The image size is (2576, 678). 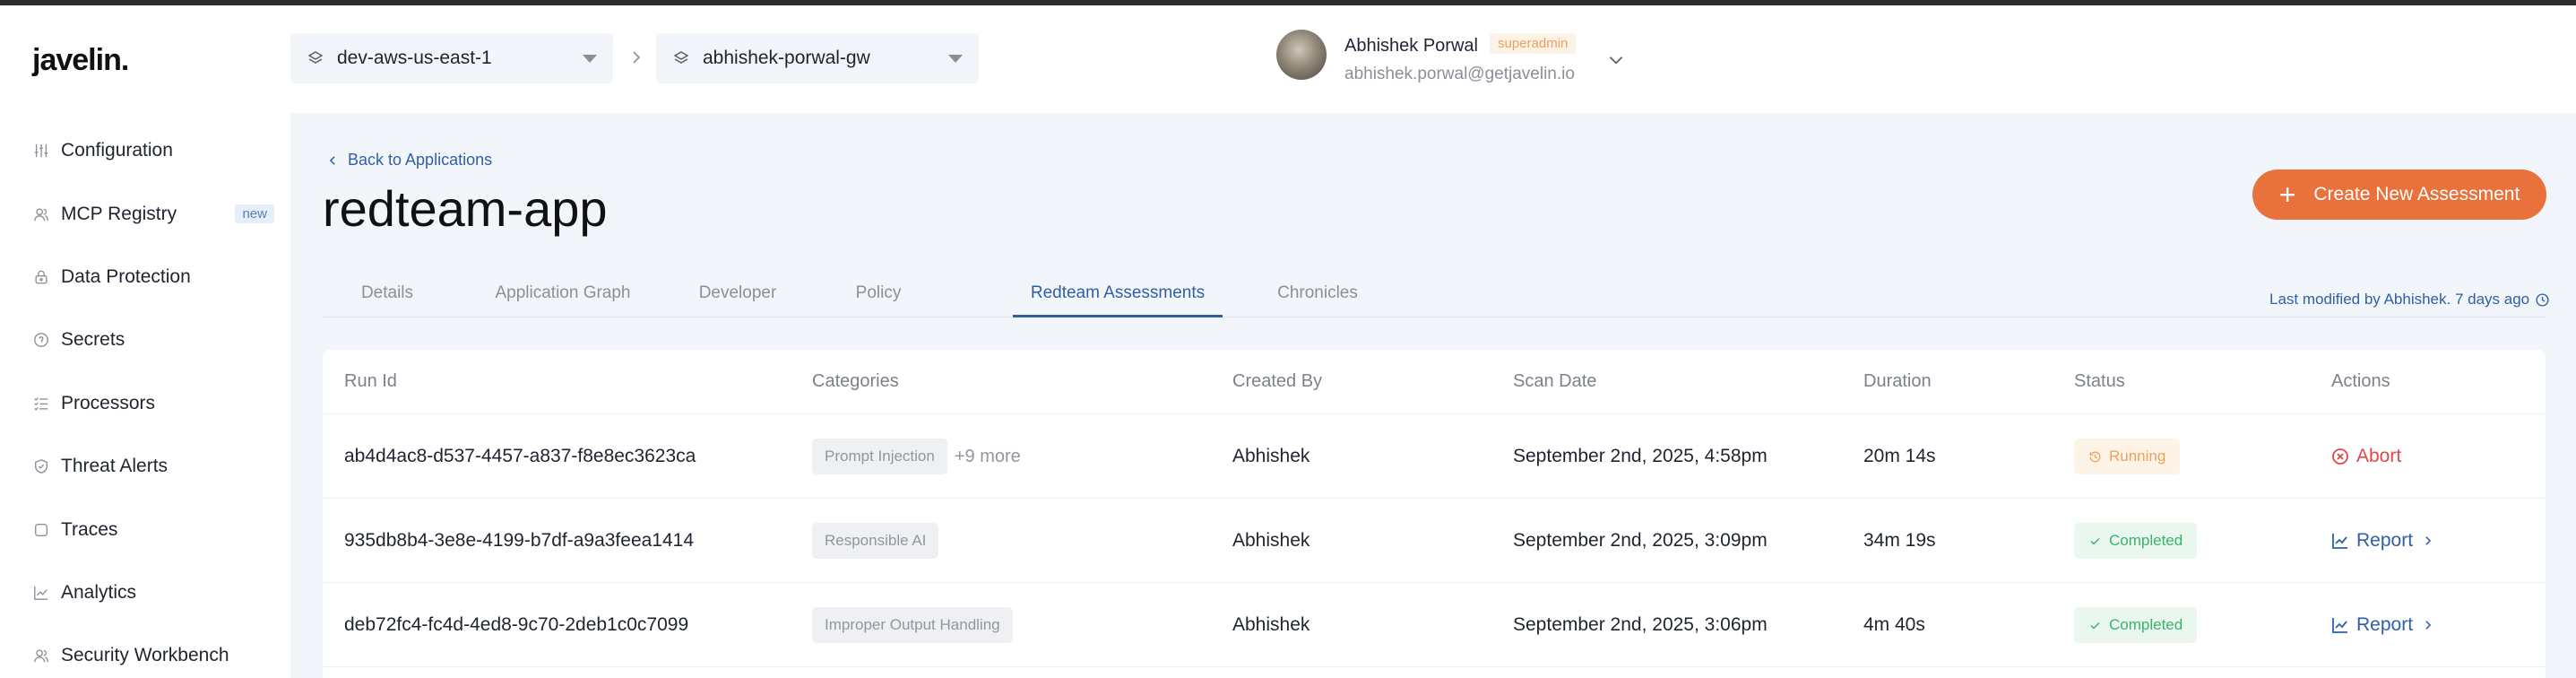 I want to click on sidebar-item-label: Threat Alerts, so click(x=115, y=466).